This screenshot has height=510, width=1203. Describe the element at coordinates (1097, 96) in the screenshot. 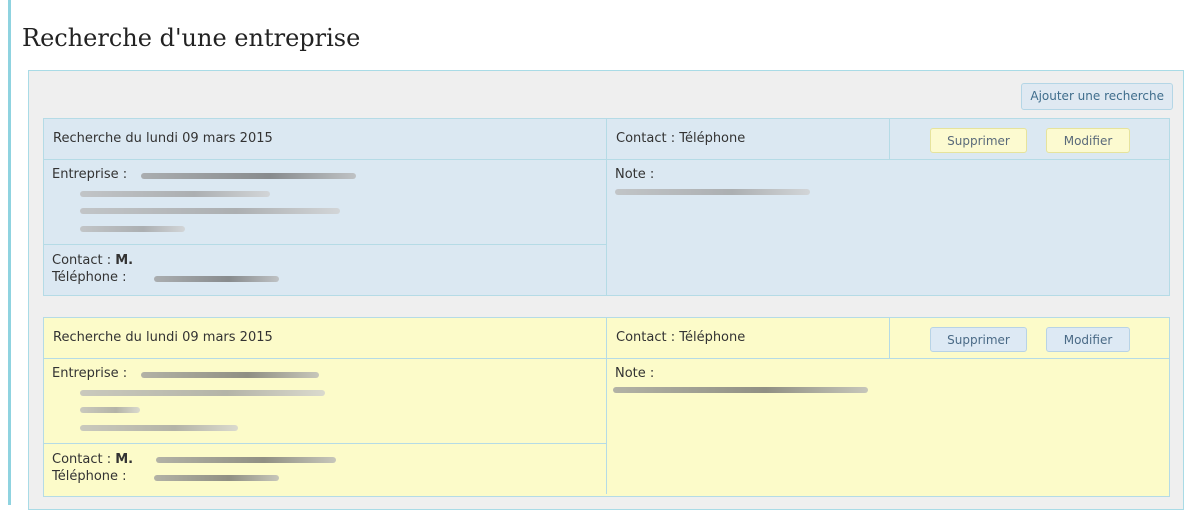

I see `add-search-button: Ajouter une recherche` at that location.